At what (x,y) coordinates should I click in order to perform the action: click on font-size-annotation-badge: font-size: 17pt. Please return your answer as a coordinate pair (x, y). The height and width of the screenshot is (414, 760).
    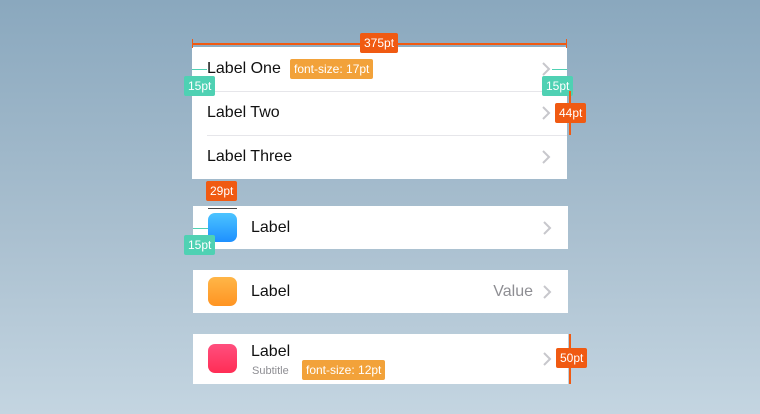
    Looking at the image, I should click on (332, 69).